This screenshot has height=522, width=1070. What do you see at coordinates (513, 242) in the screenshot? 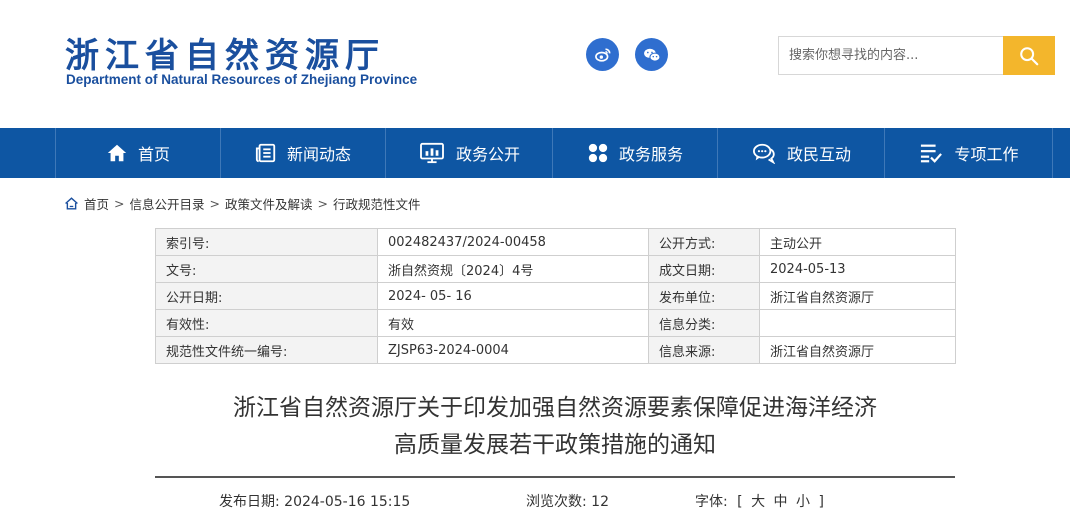
I see `meta-value: 002482437/2024-00458` at bounding box center [513, 242].